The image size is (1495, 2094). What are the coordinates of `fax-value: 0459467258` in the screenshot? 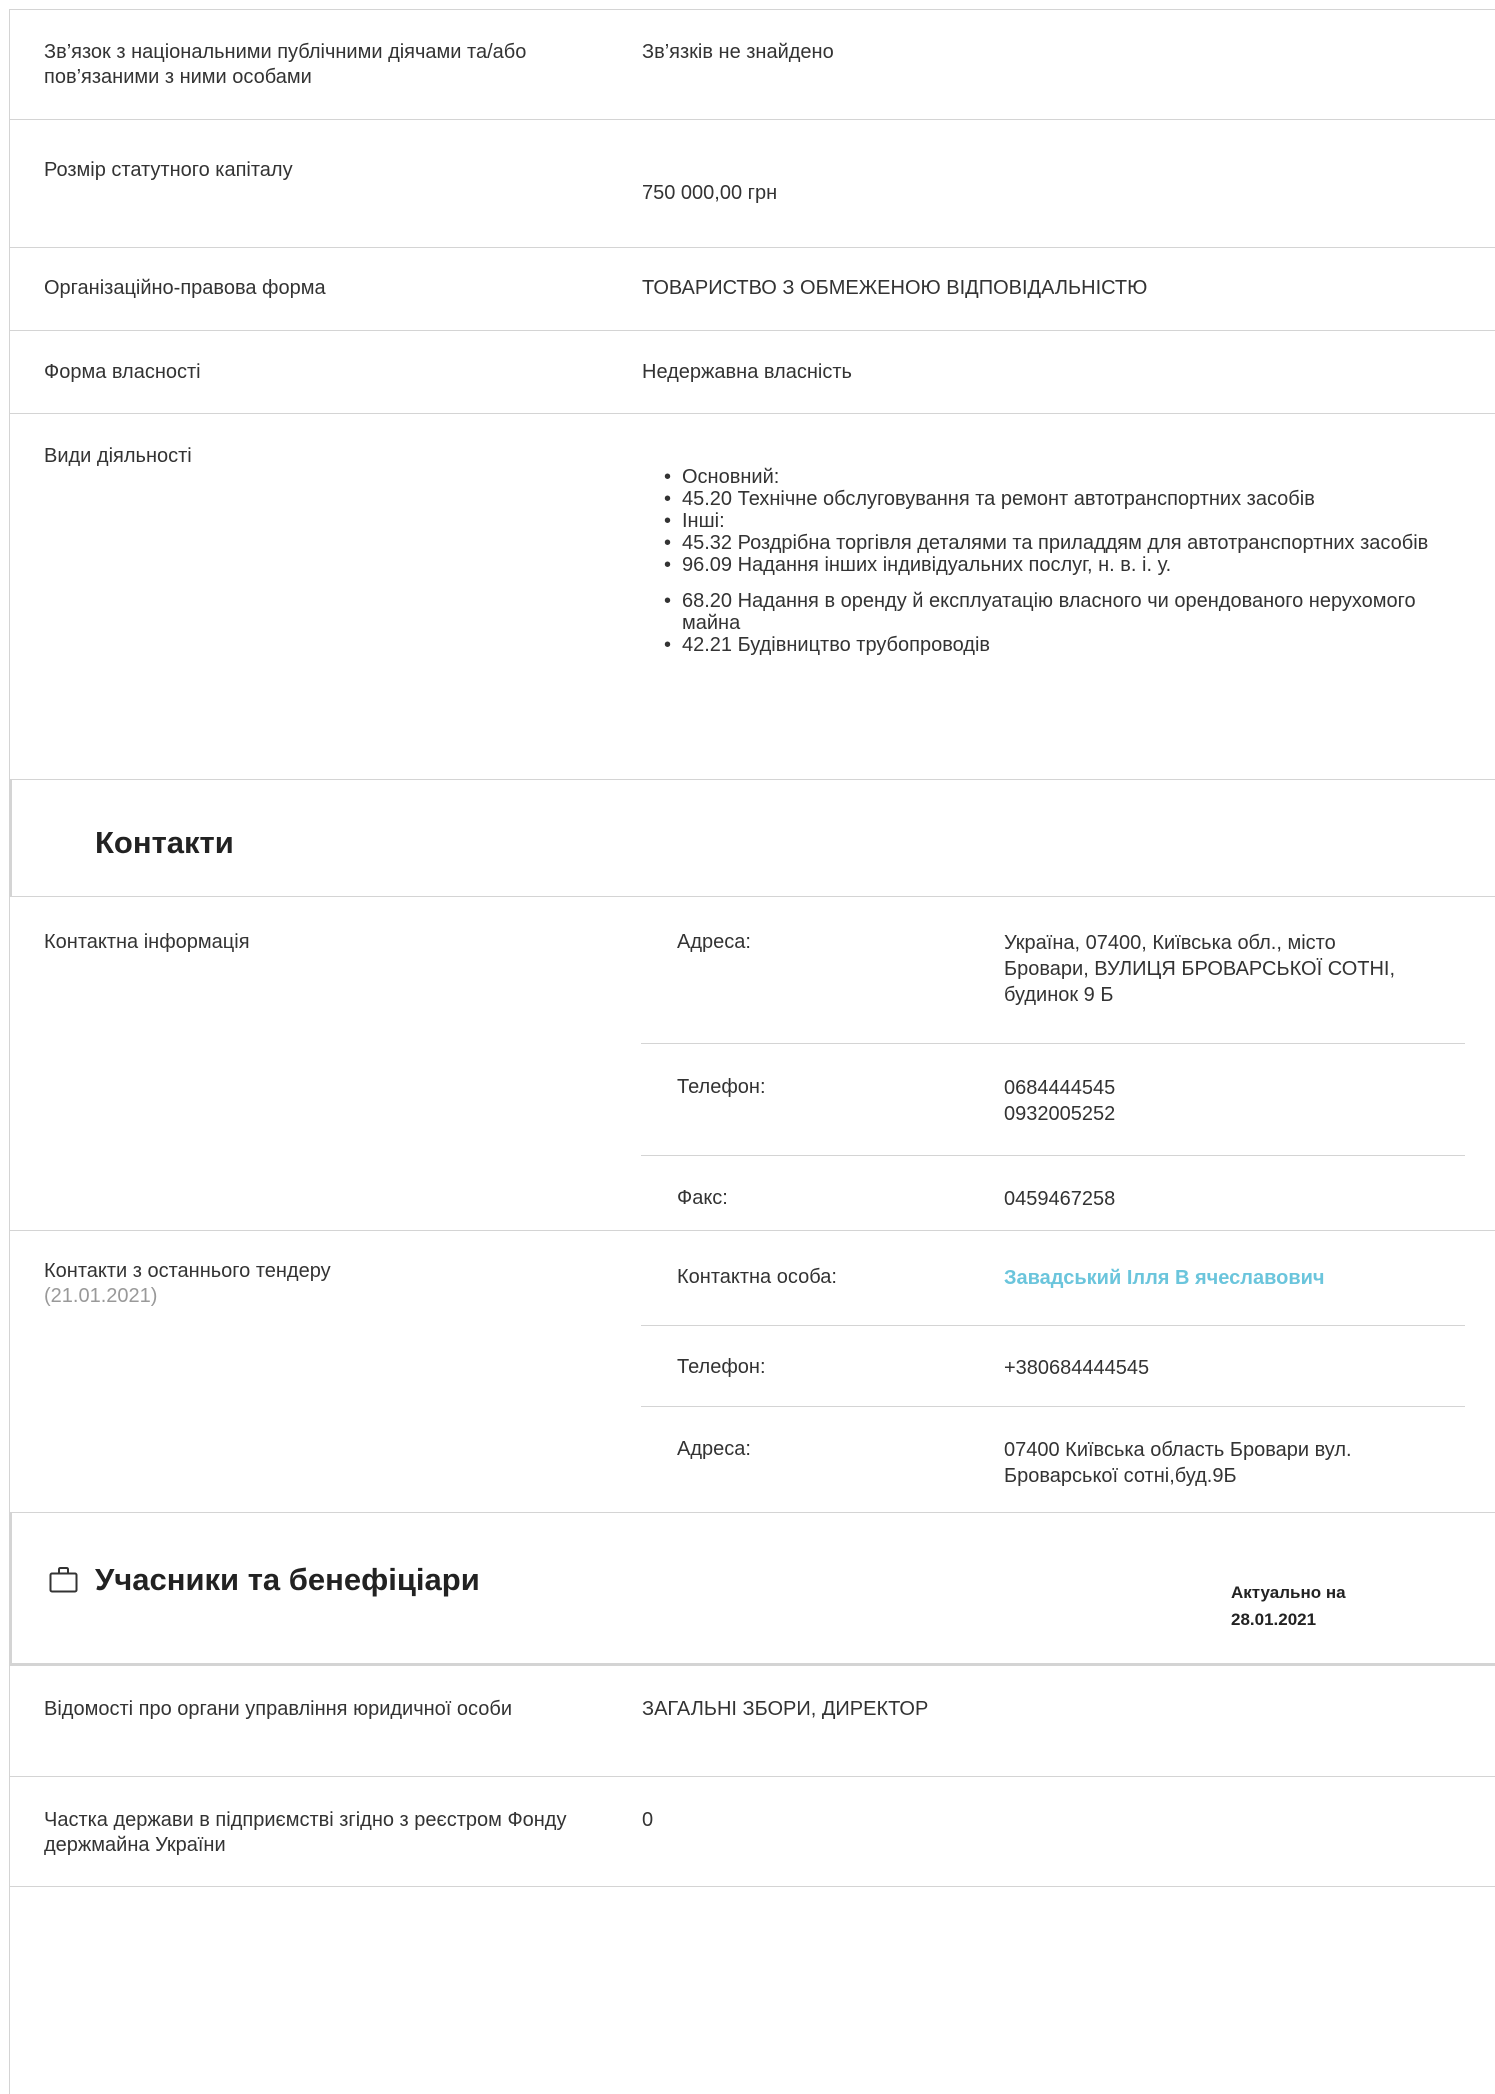 It's located at (1060, 1199).